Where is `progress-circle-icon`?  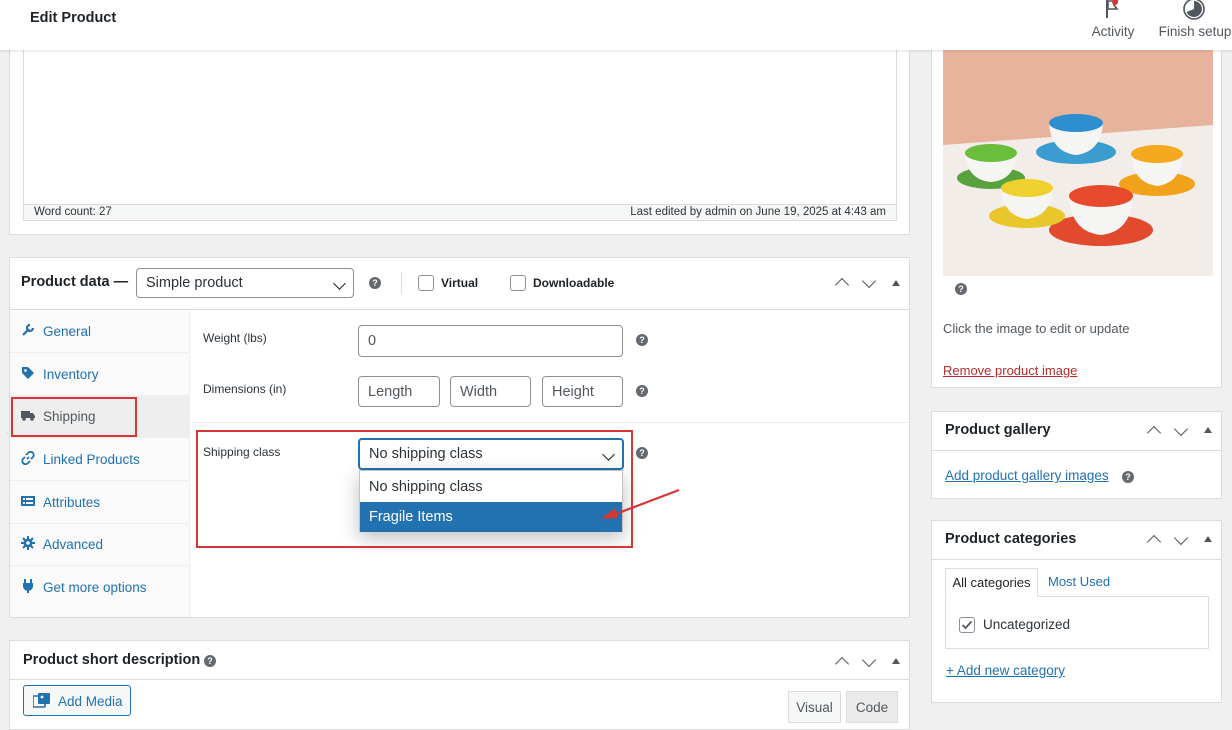 progress-circle-icon is located at coordinates (1194, 10).